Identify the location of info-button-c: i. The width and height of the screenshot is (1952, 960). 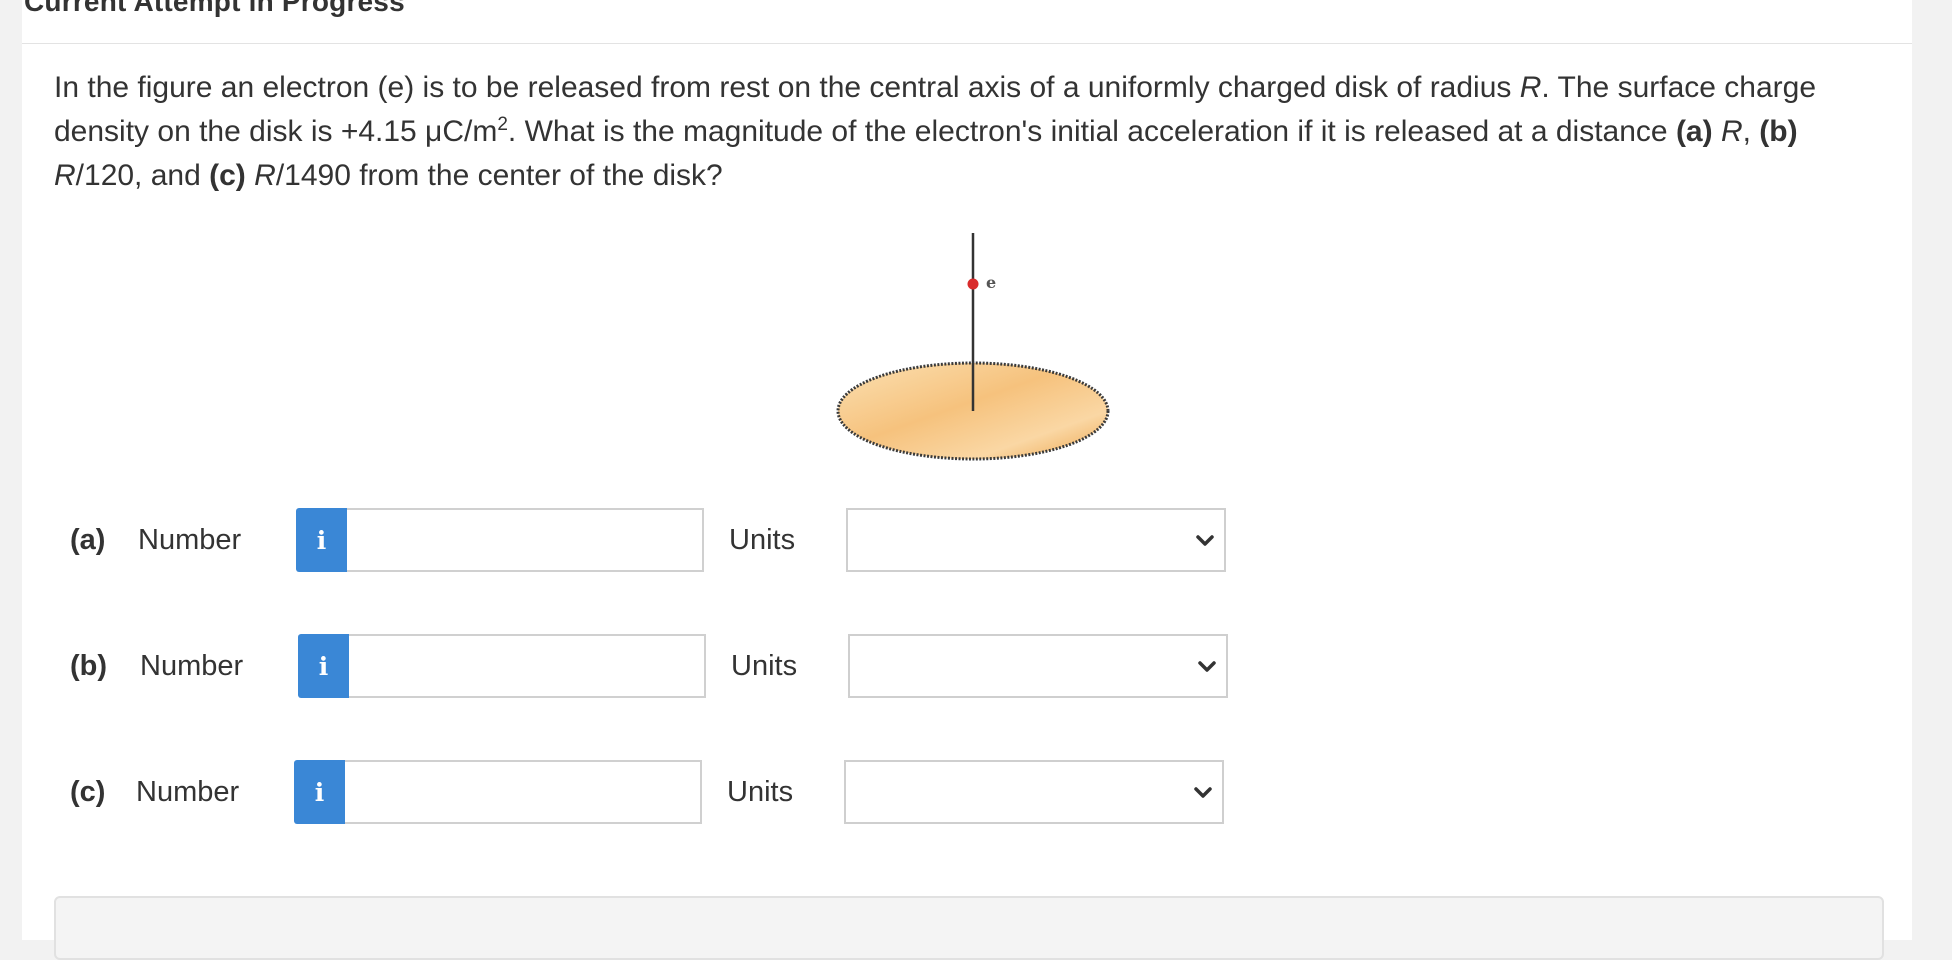
(319, 792).